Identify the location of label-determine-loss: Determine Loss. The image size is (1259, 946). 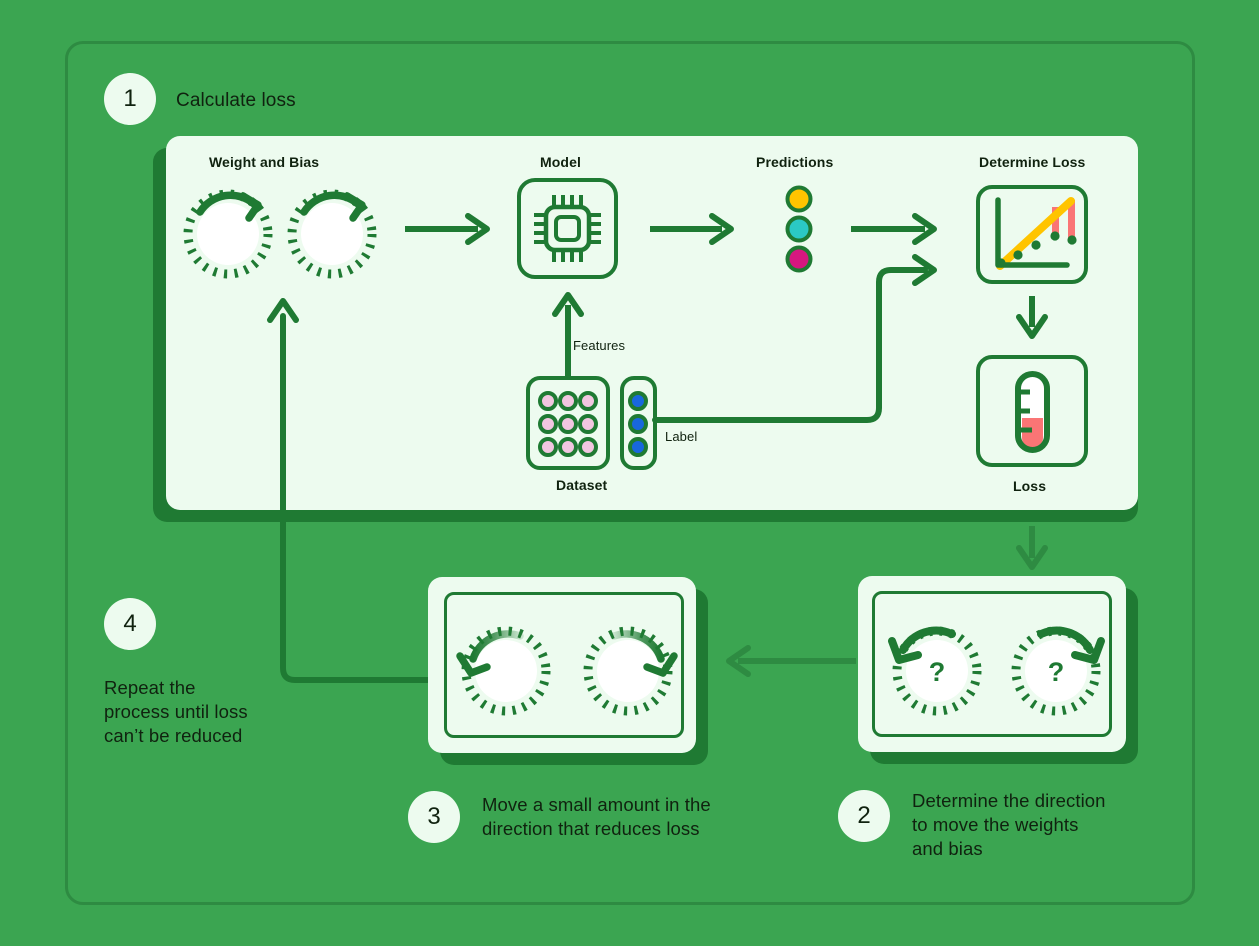
(1032, 162).